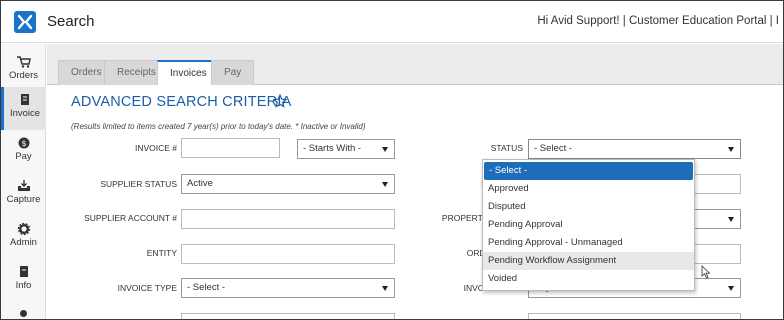 The image size is (784, 320). I want to click on sidebar-item-label: Orders, so click(23, 75).